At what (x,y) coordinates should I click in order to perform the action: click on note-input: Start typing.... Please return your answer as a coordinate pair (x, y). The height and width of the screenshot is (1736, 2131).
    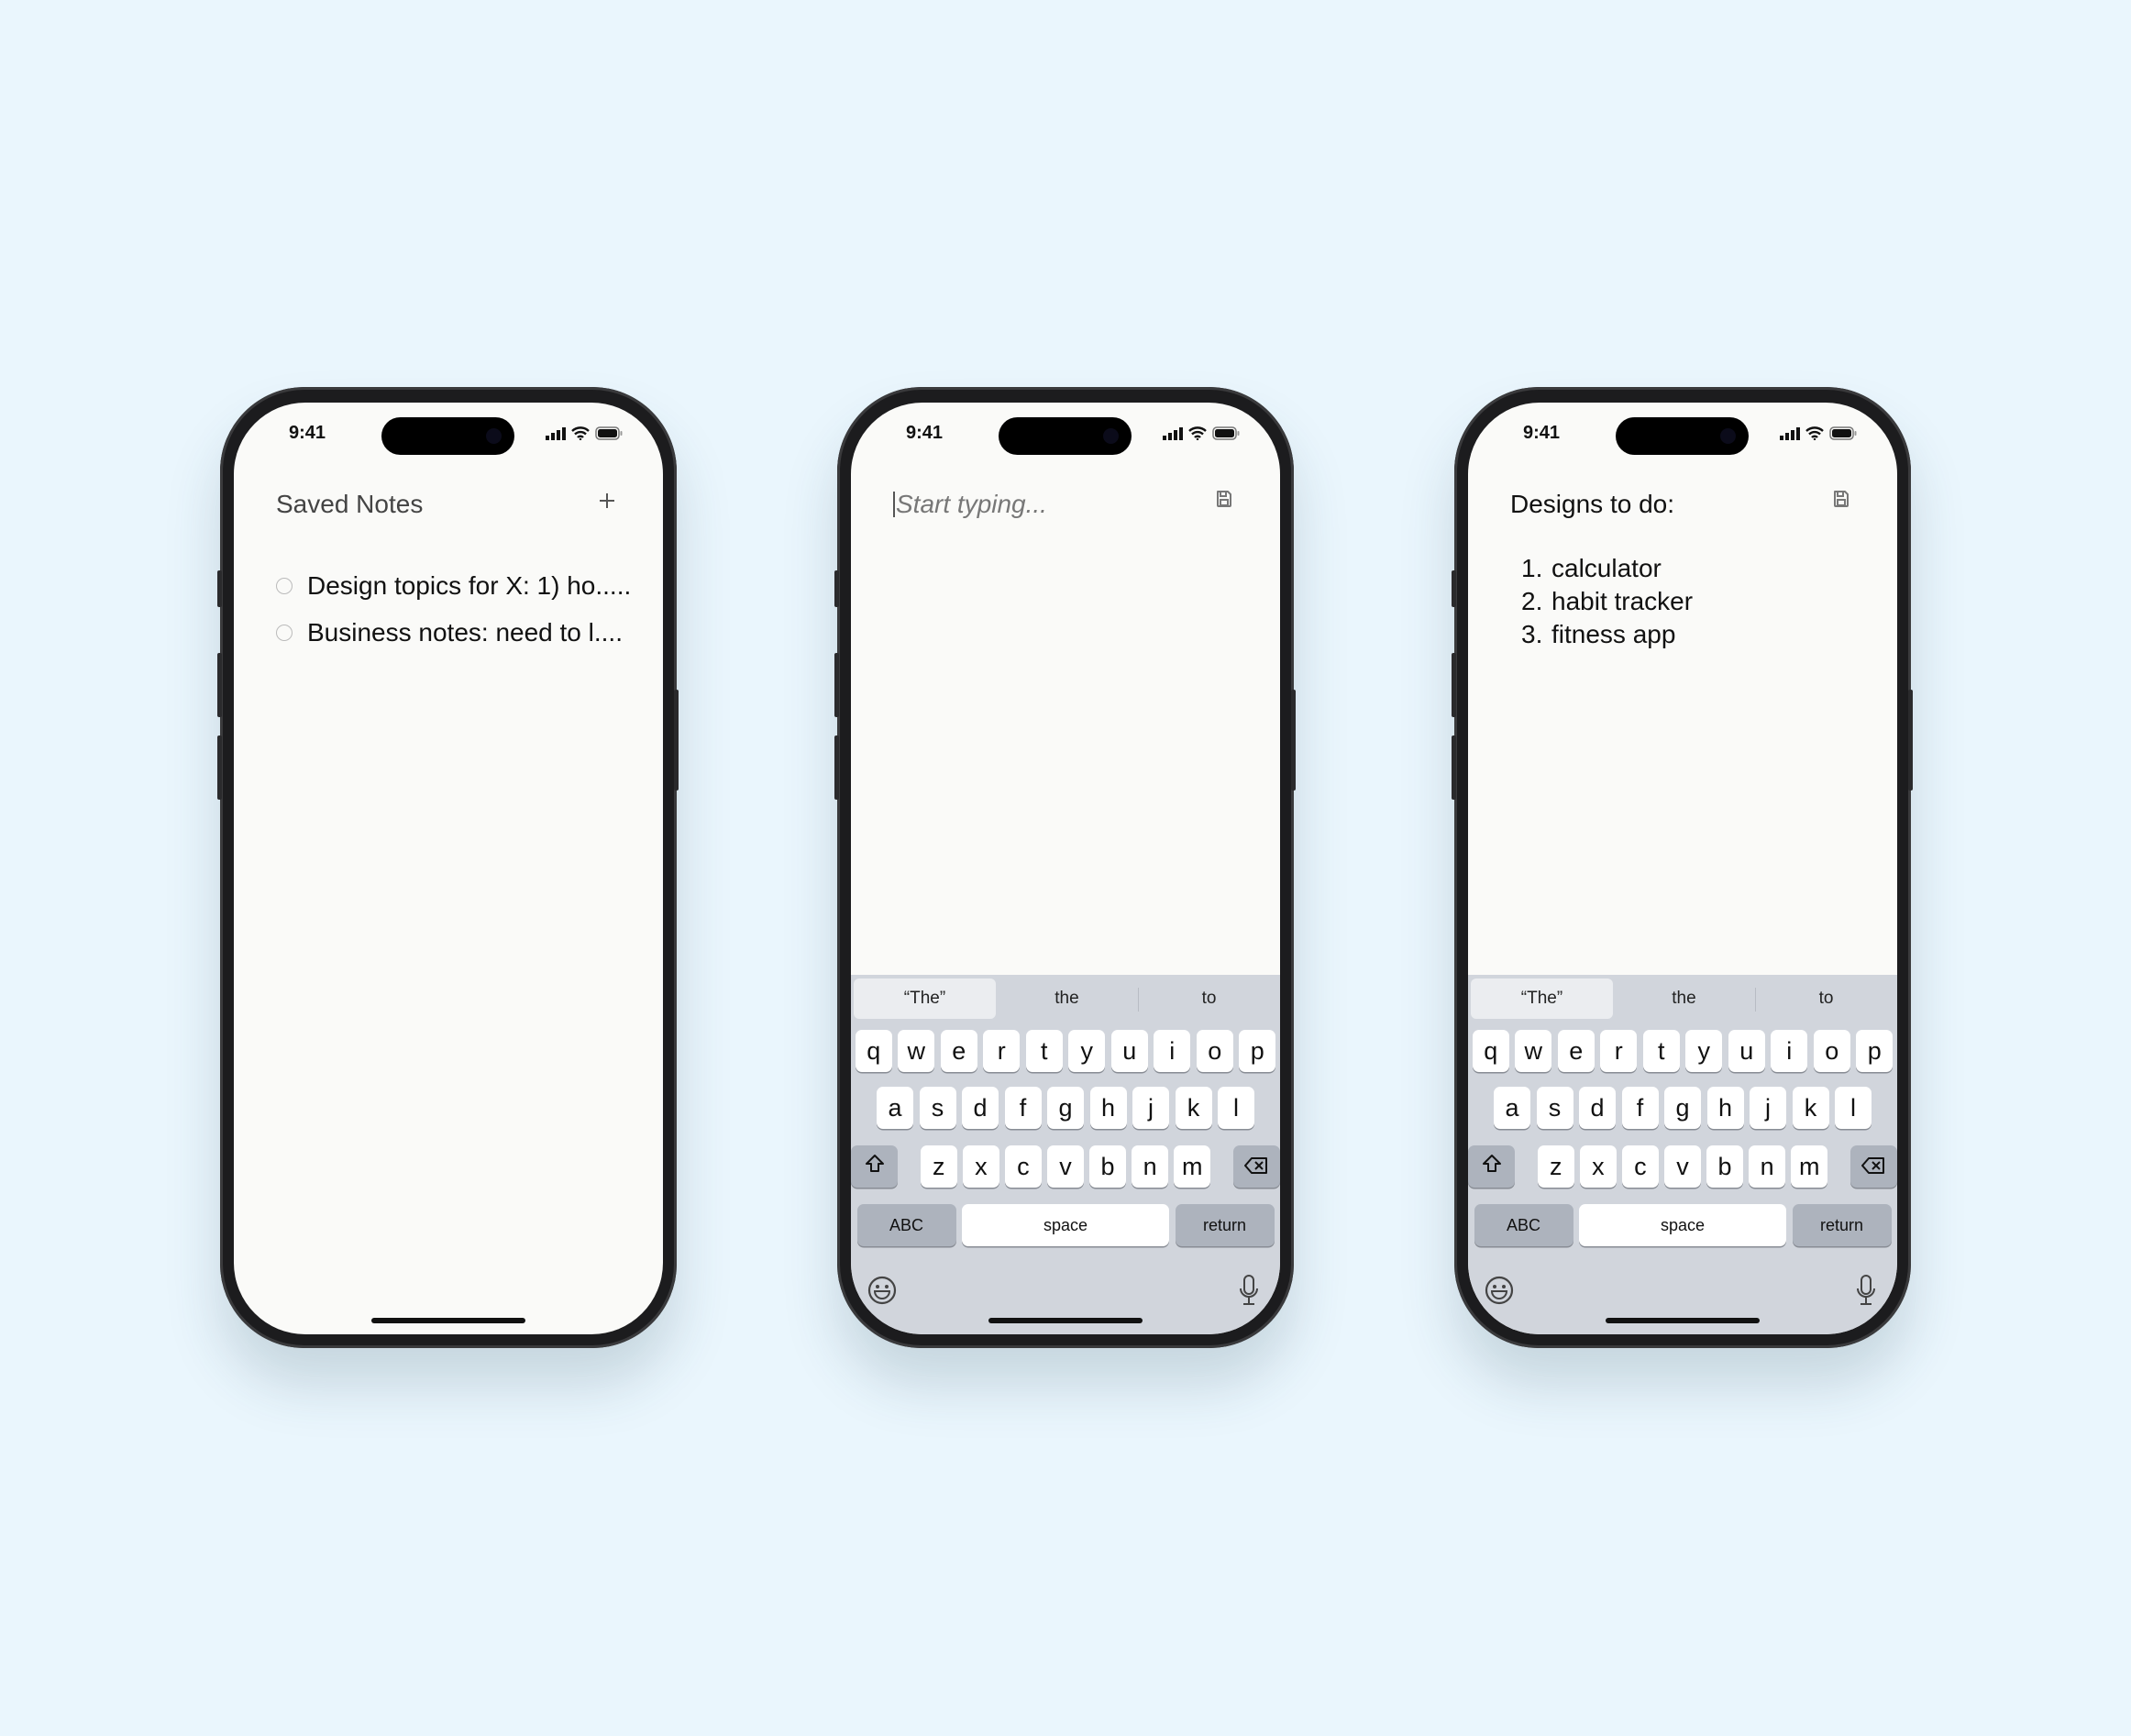
    Looking at the image, I should click on (970, 504).